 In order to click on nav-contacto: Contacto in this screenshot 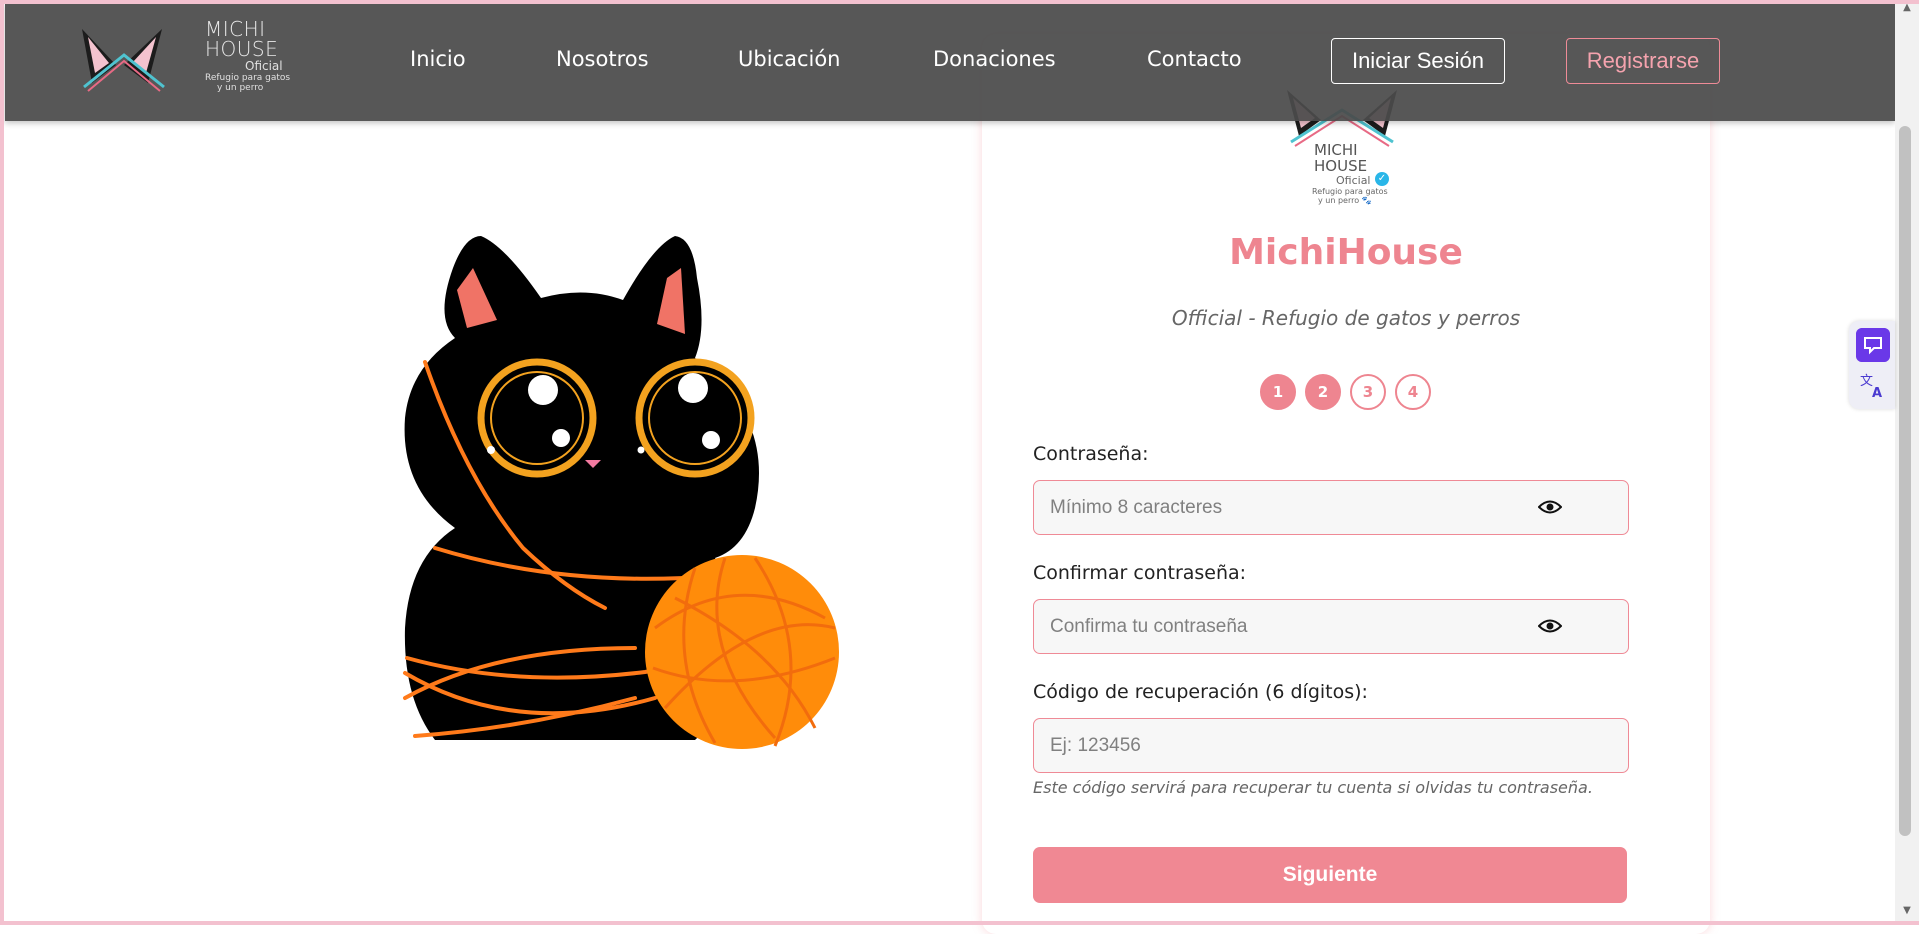, I will do `click(1194, 59)`.